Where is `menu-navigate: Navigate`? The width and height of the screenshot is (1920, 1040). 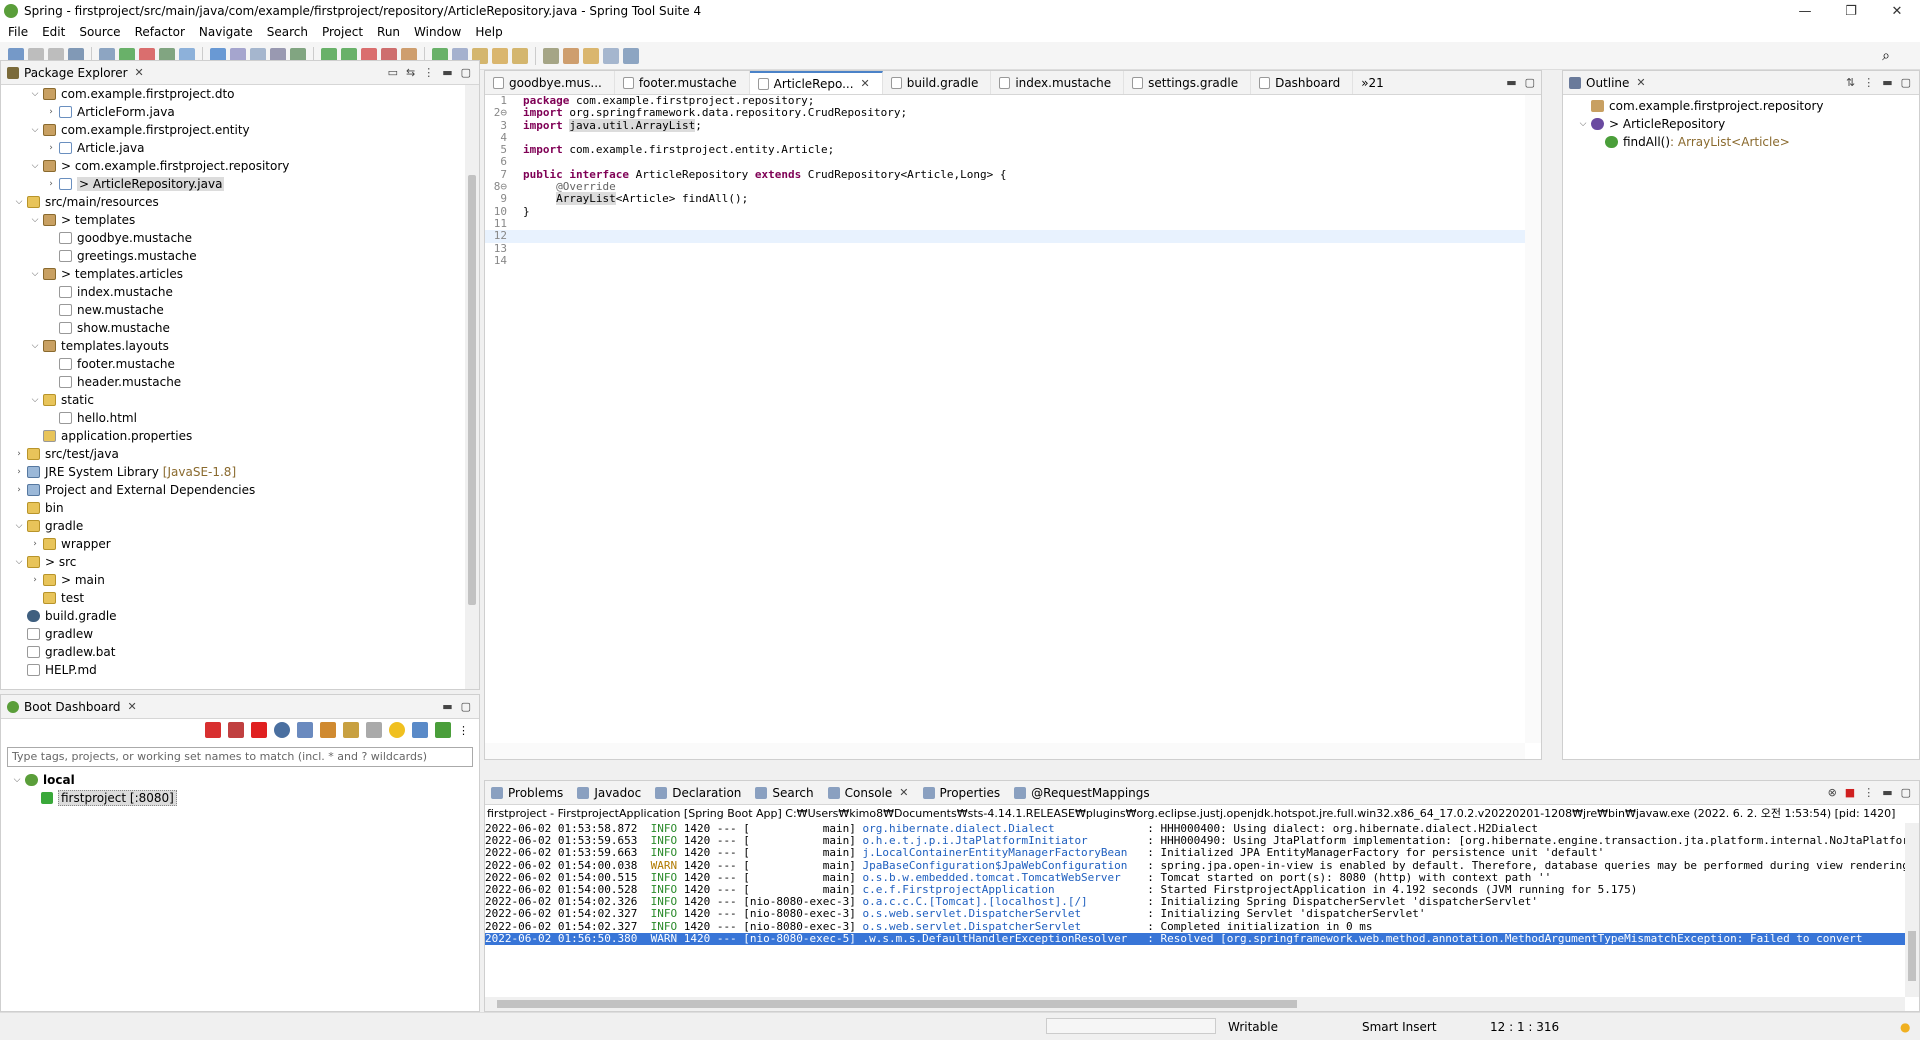
menu-navigate: Navigate is located at coordinates (226, 32).